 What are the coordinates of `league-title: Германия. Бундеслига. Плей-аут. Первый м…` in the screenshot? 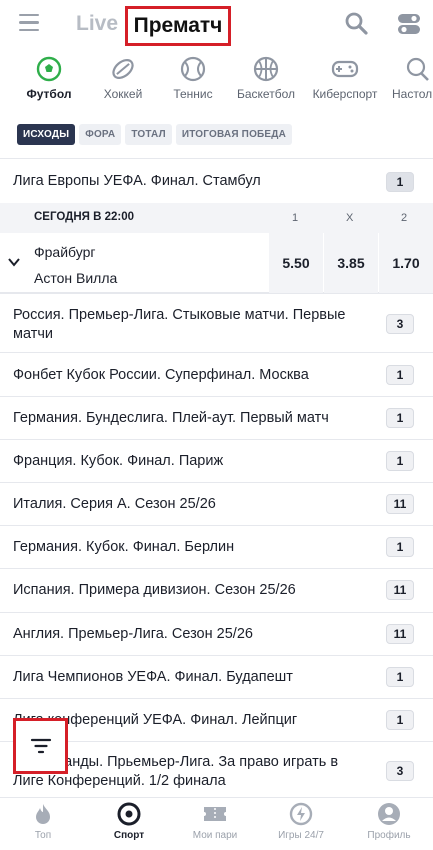 It's located at (171, 418).